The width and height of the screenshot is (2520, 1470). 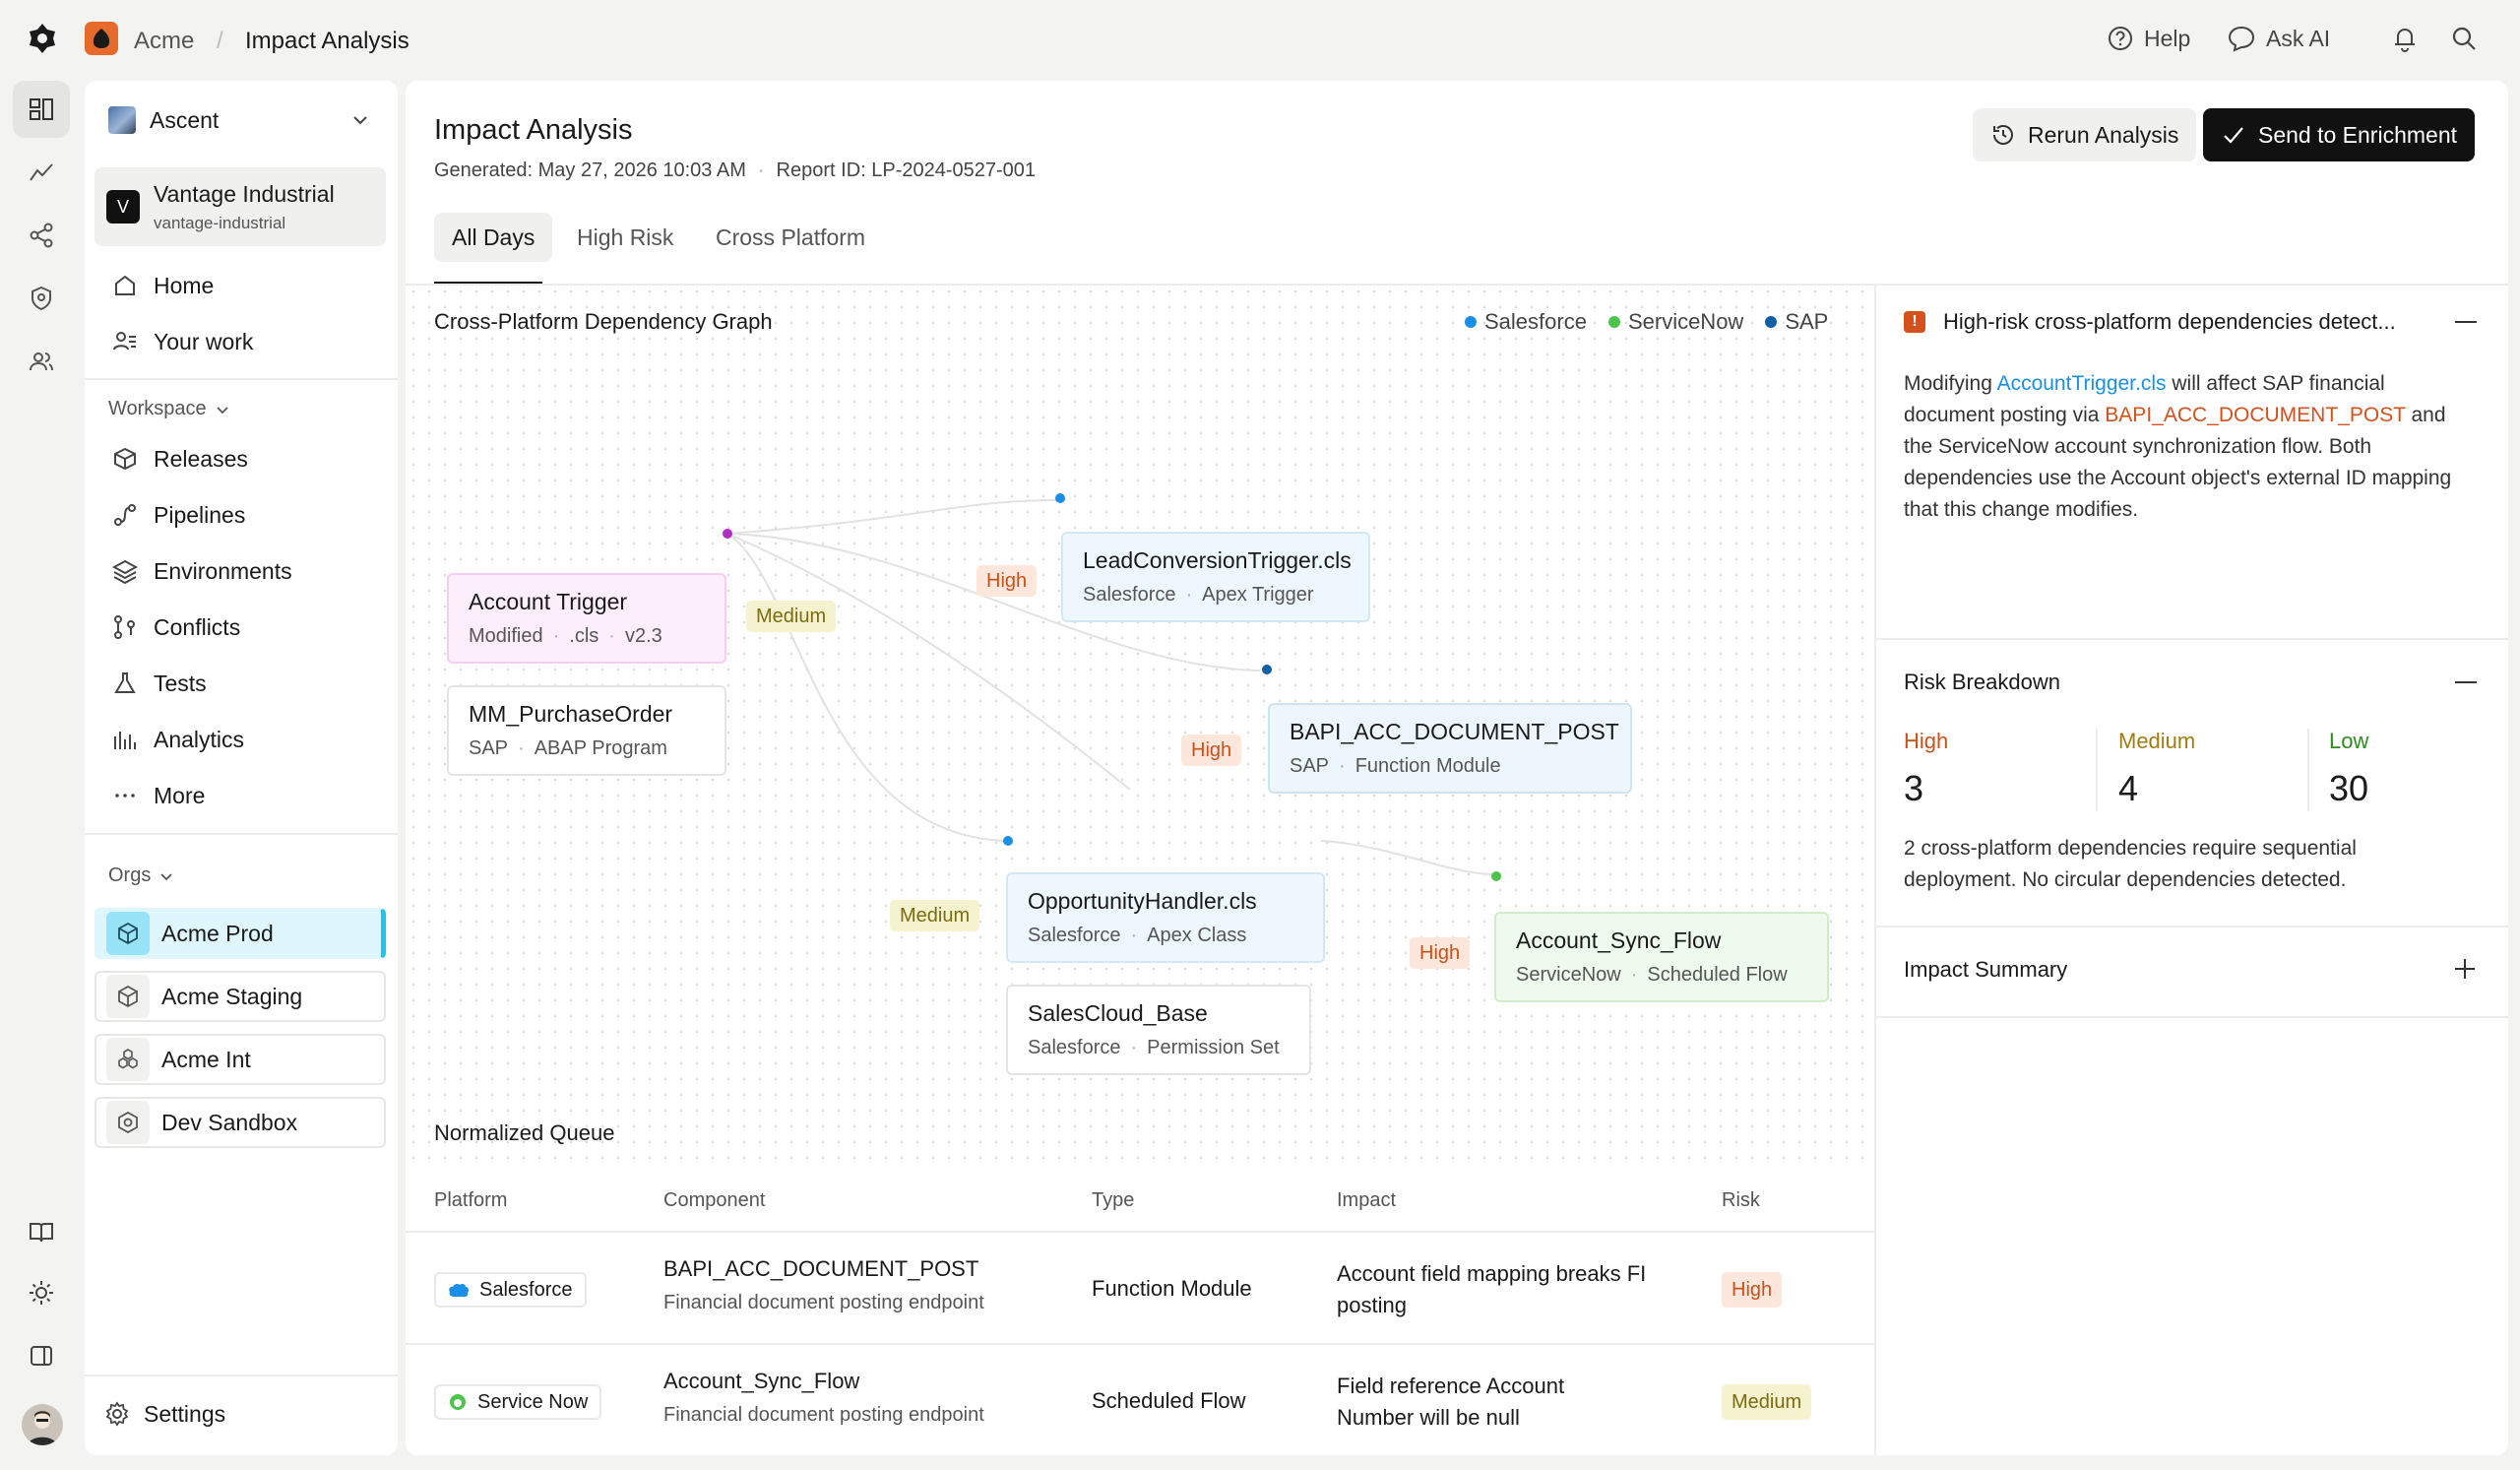 I want to click on col-header-component: Component, so click(x=714, y=1200).